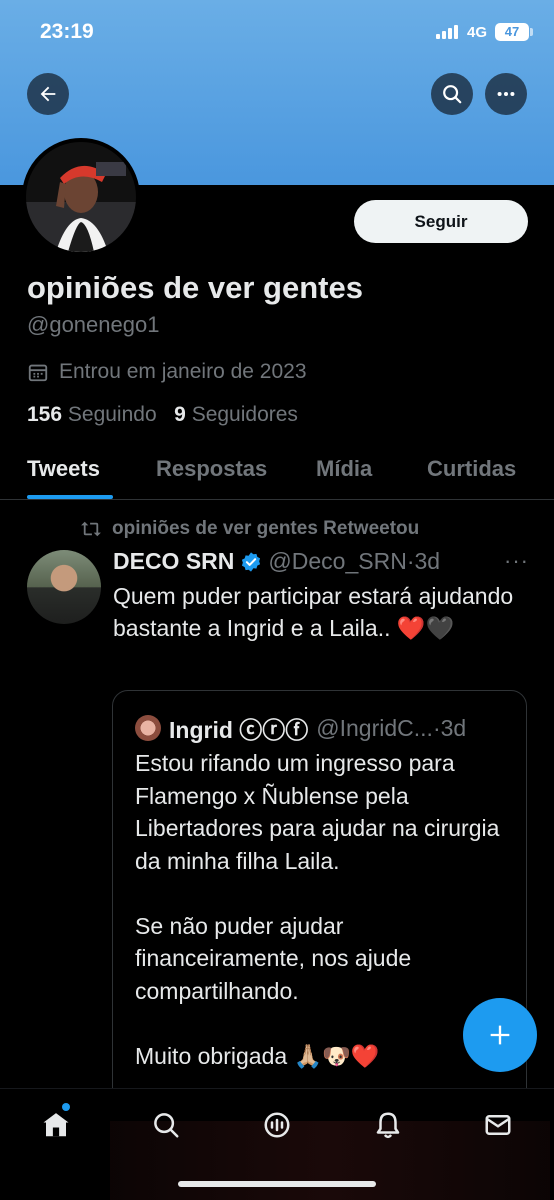 The width and height of the screenshot is (554, 1200). Describe the element at coordinates (441, 221) in the screenshot. I see `follow-button: Seguir` at that location.